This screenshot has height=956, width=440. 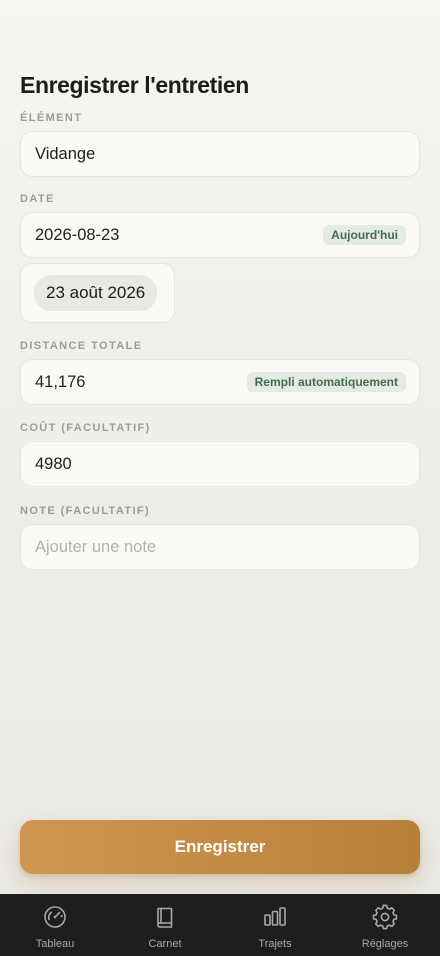 I want to click on cost-value: 4980, so click(x=53, y=463).